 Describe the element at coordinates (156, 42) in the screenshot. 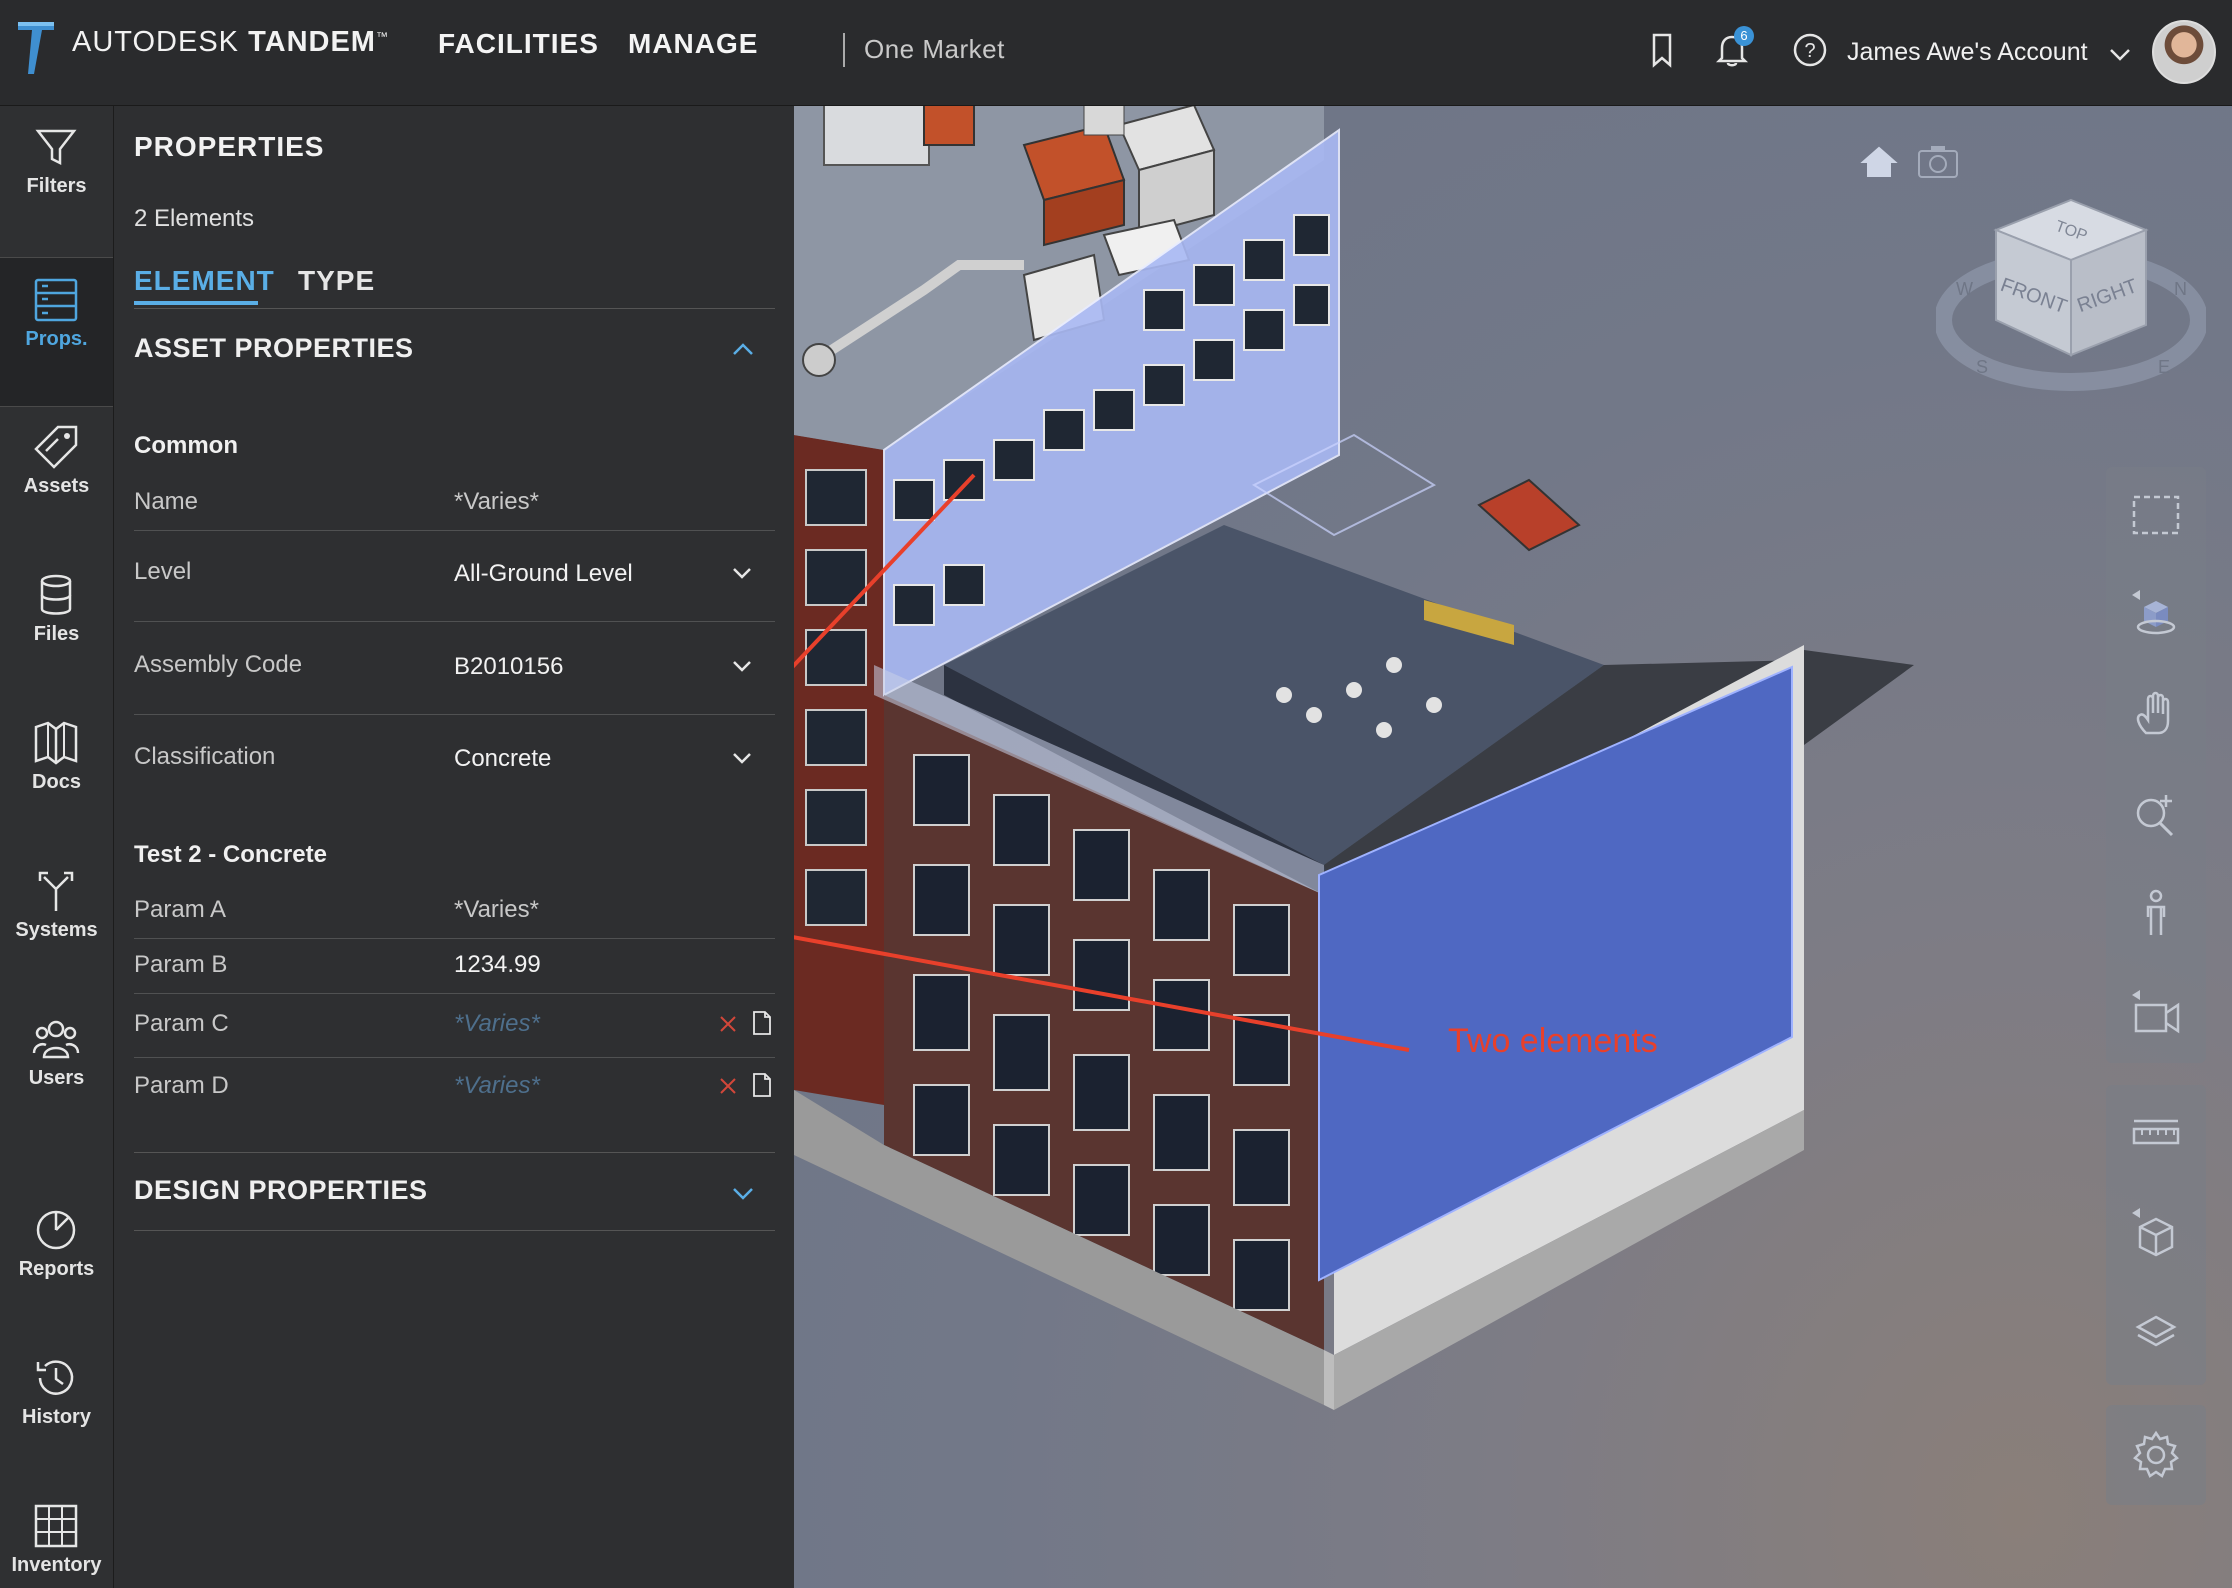

I see `brand-autodesk: AUTODESK` at that location.